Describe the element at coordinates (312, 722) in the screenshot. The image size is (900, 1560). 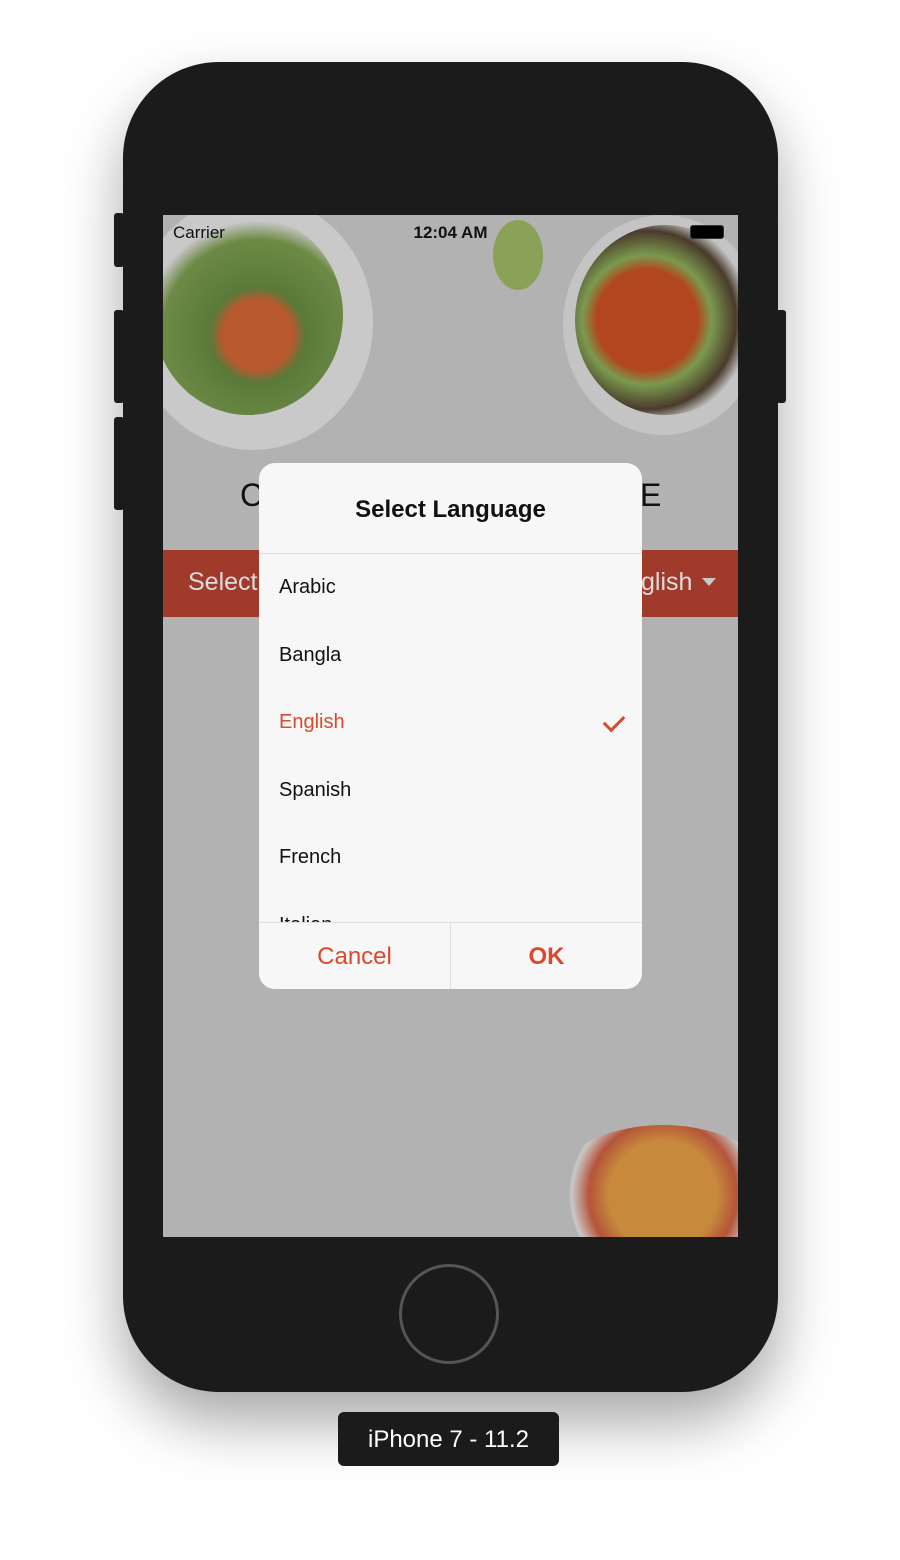
I see `option-label: English` at that location.